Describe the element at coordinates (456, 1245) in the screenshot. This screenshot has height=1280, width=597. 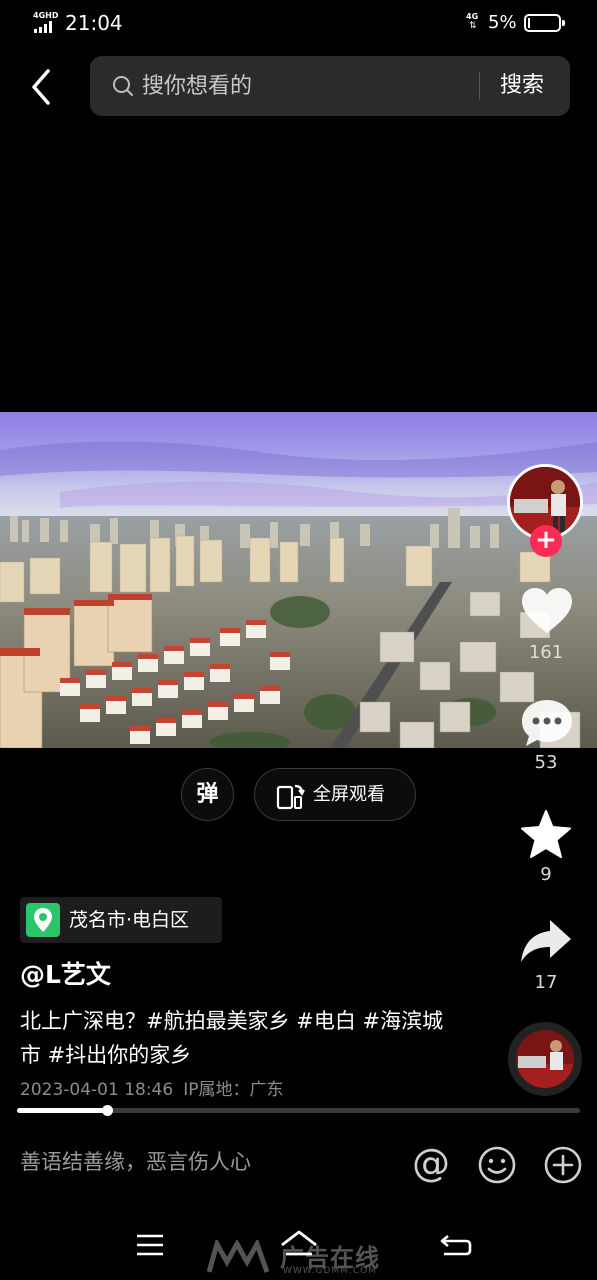
I see `back-nav-icon` at that location.